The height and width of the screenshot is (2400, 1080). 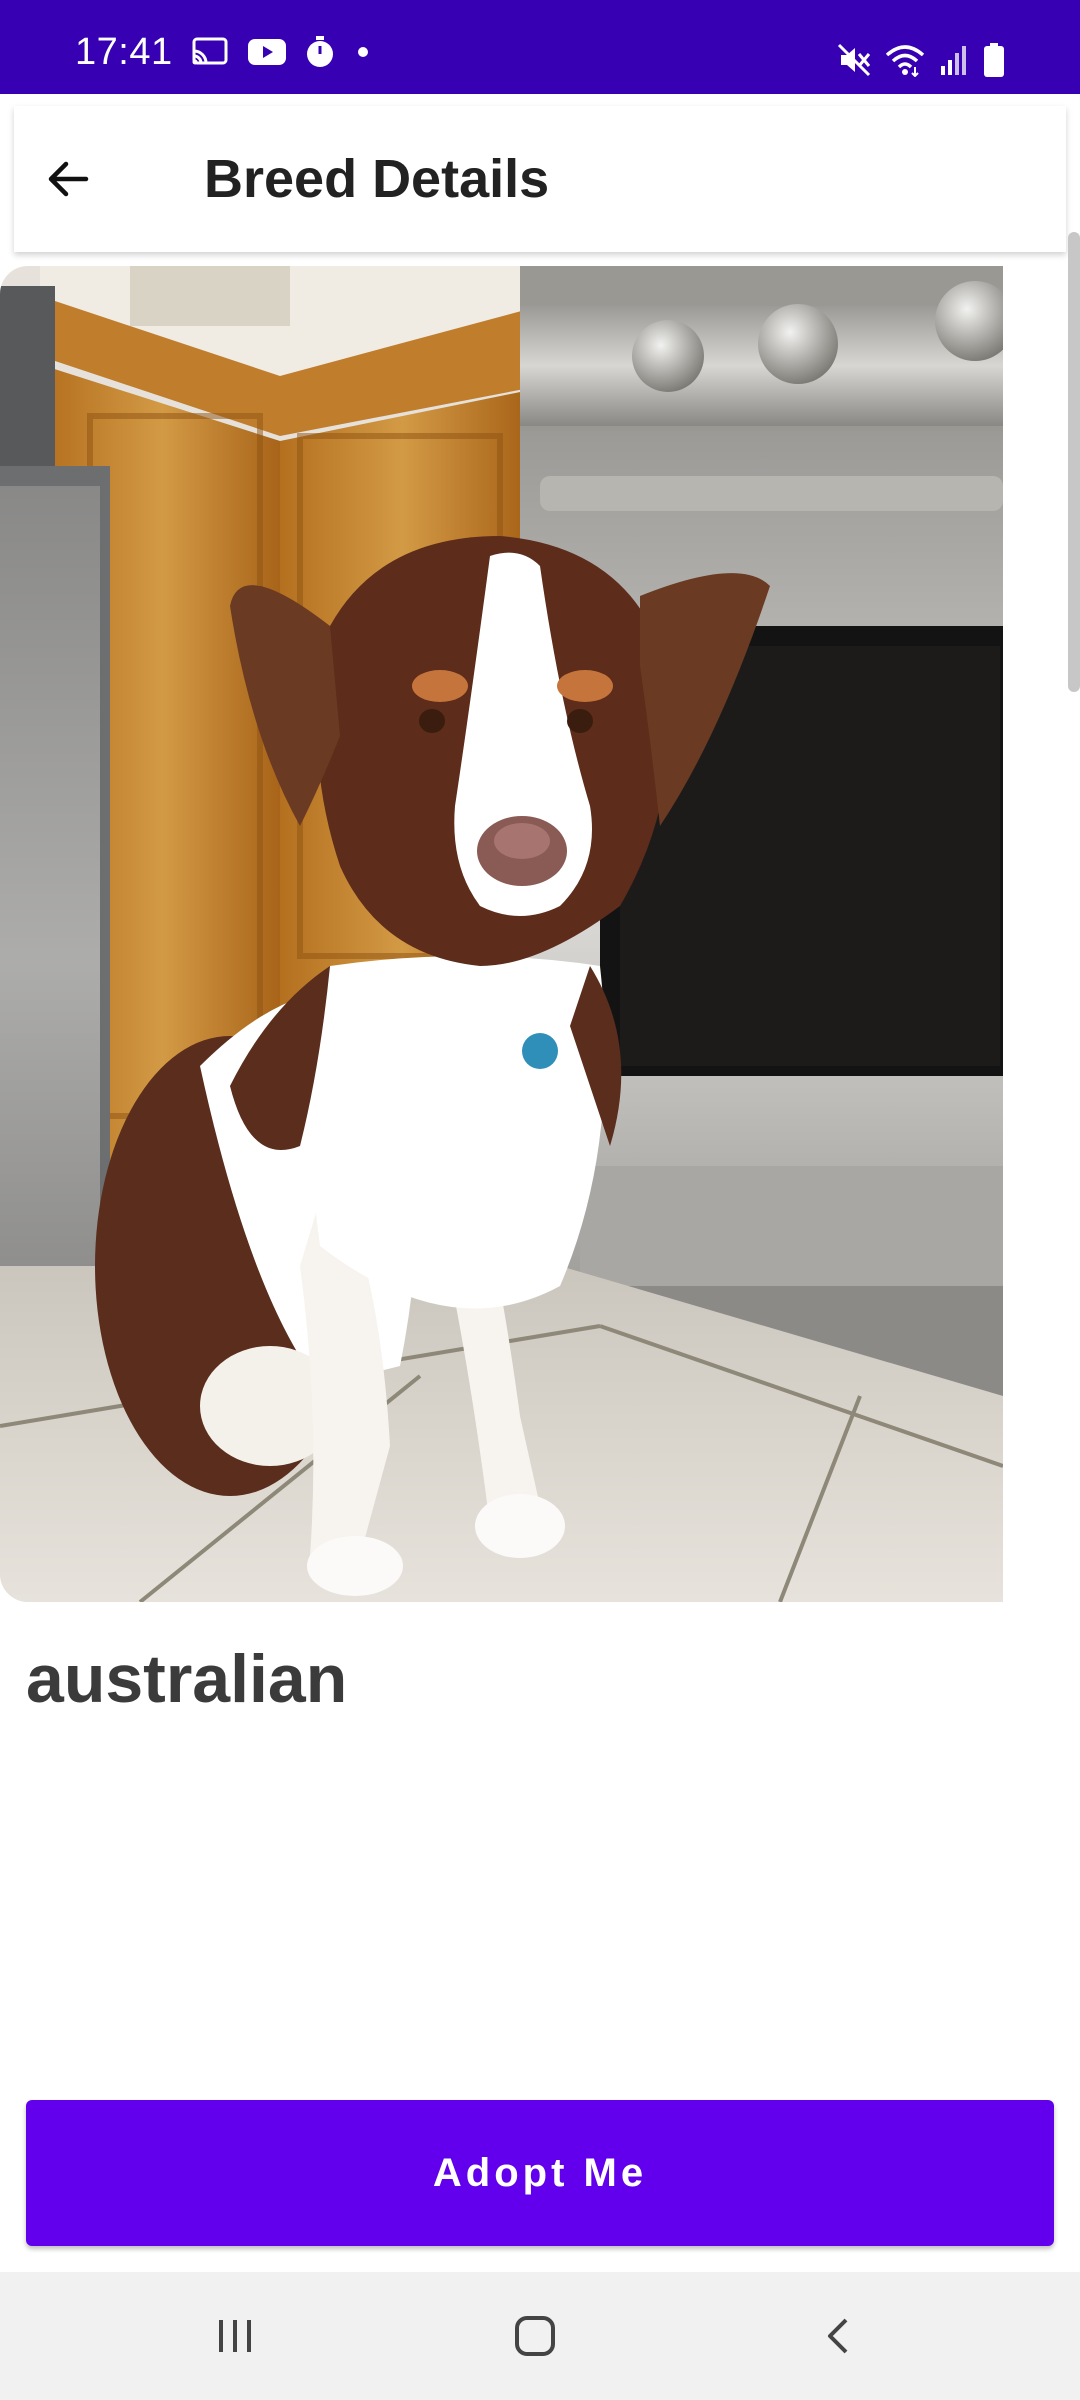 I want to click on navigation-bar, so click(x=540, y=2336).